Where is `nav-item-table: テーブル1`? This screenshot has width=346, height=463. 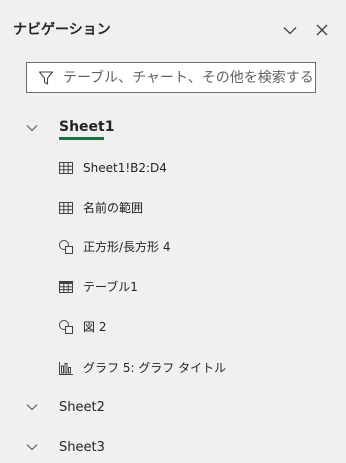 nav-item-table: テーブル1 is located at coordinates (191, 288).